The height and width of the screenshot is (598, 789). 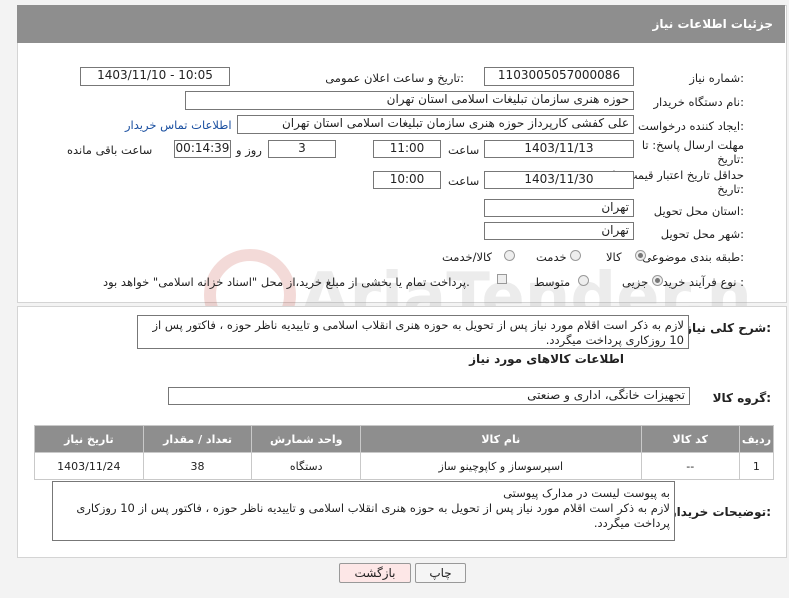 I want to click on reply-deadline-date: 1403/11/13, so click(x=559, y=149).